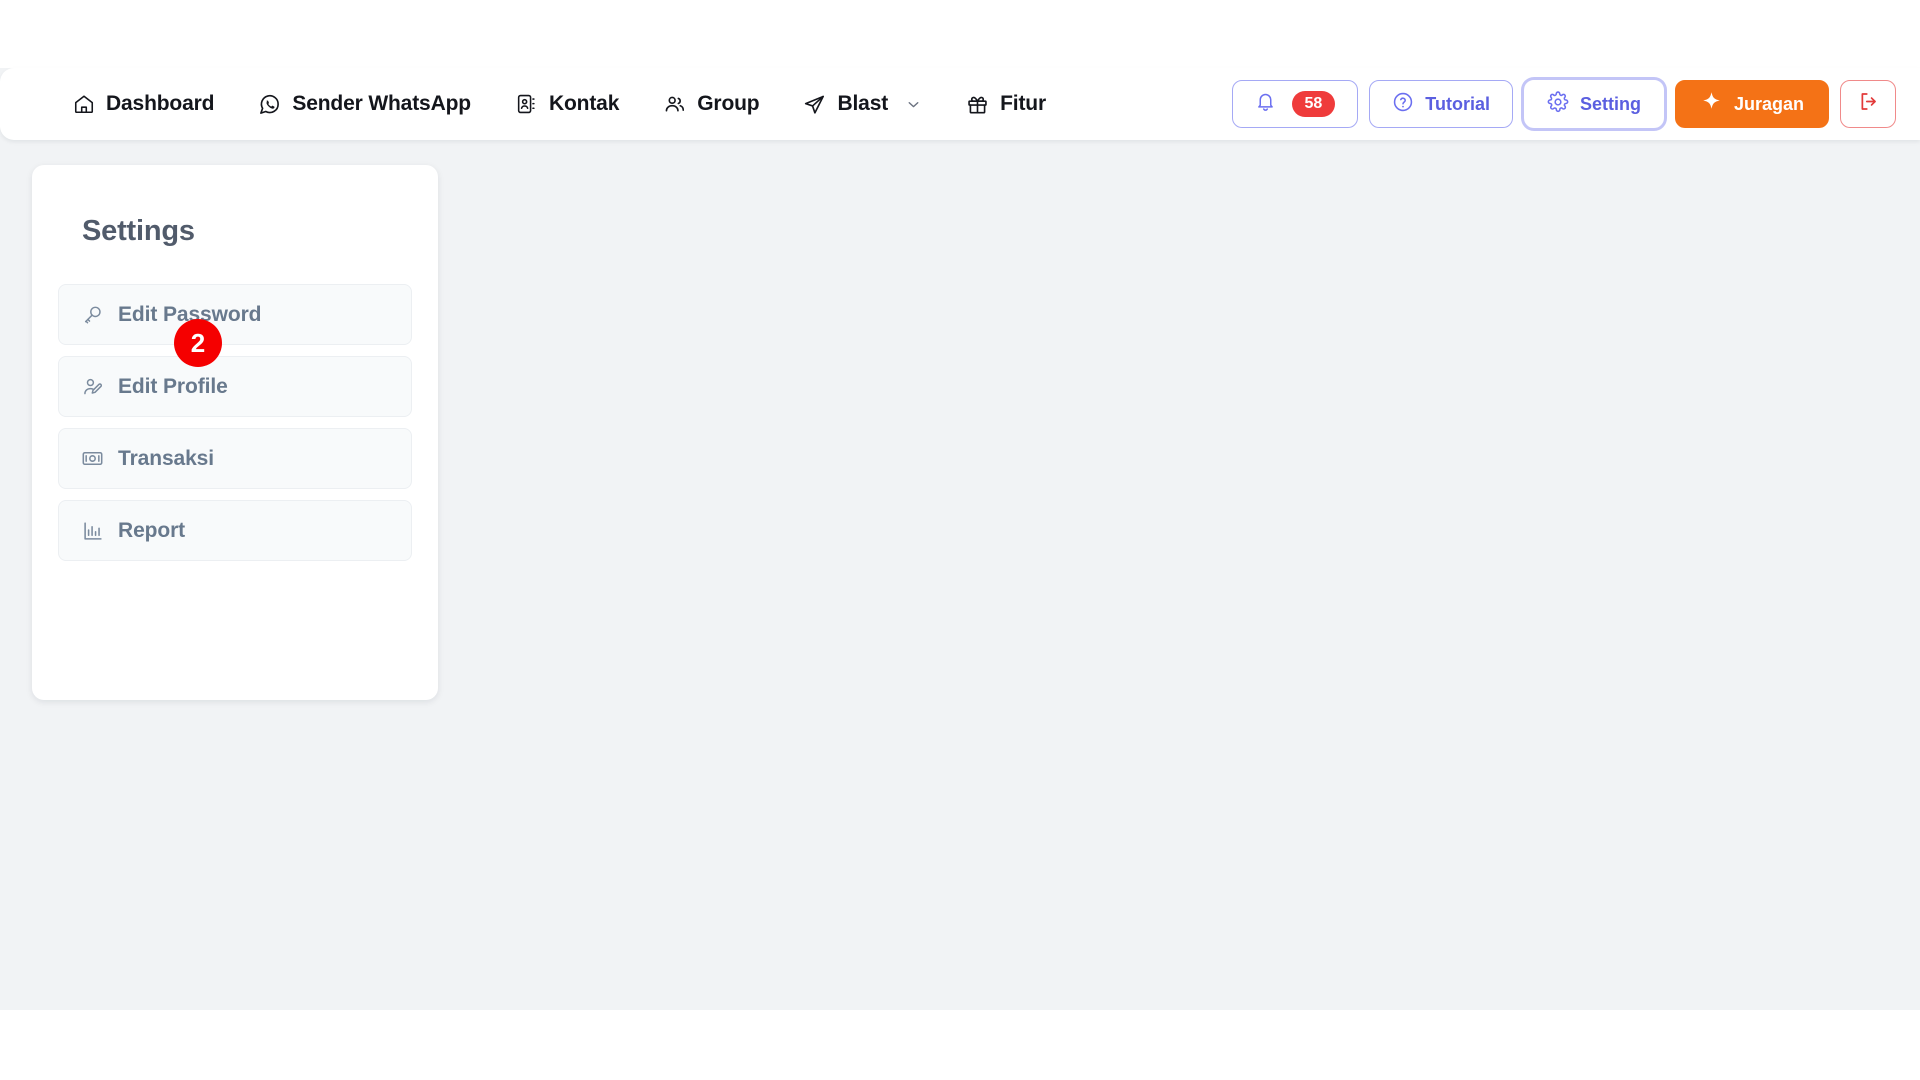  I want to click on nav-item-dashboard: Dashboard, so click(143, 104).